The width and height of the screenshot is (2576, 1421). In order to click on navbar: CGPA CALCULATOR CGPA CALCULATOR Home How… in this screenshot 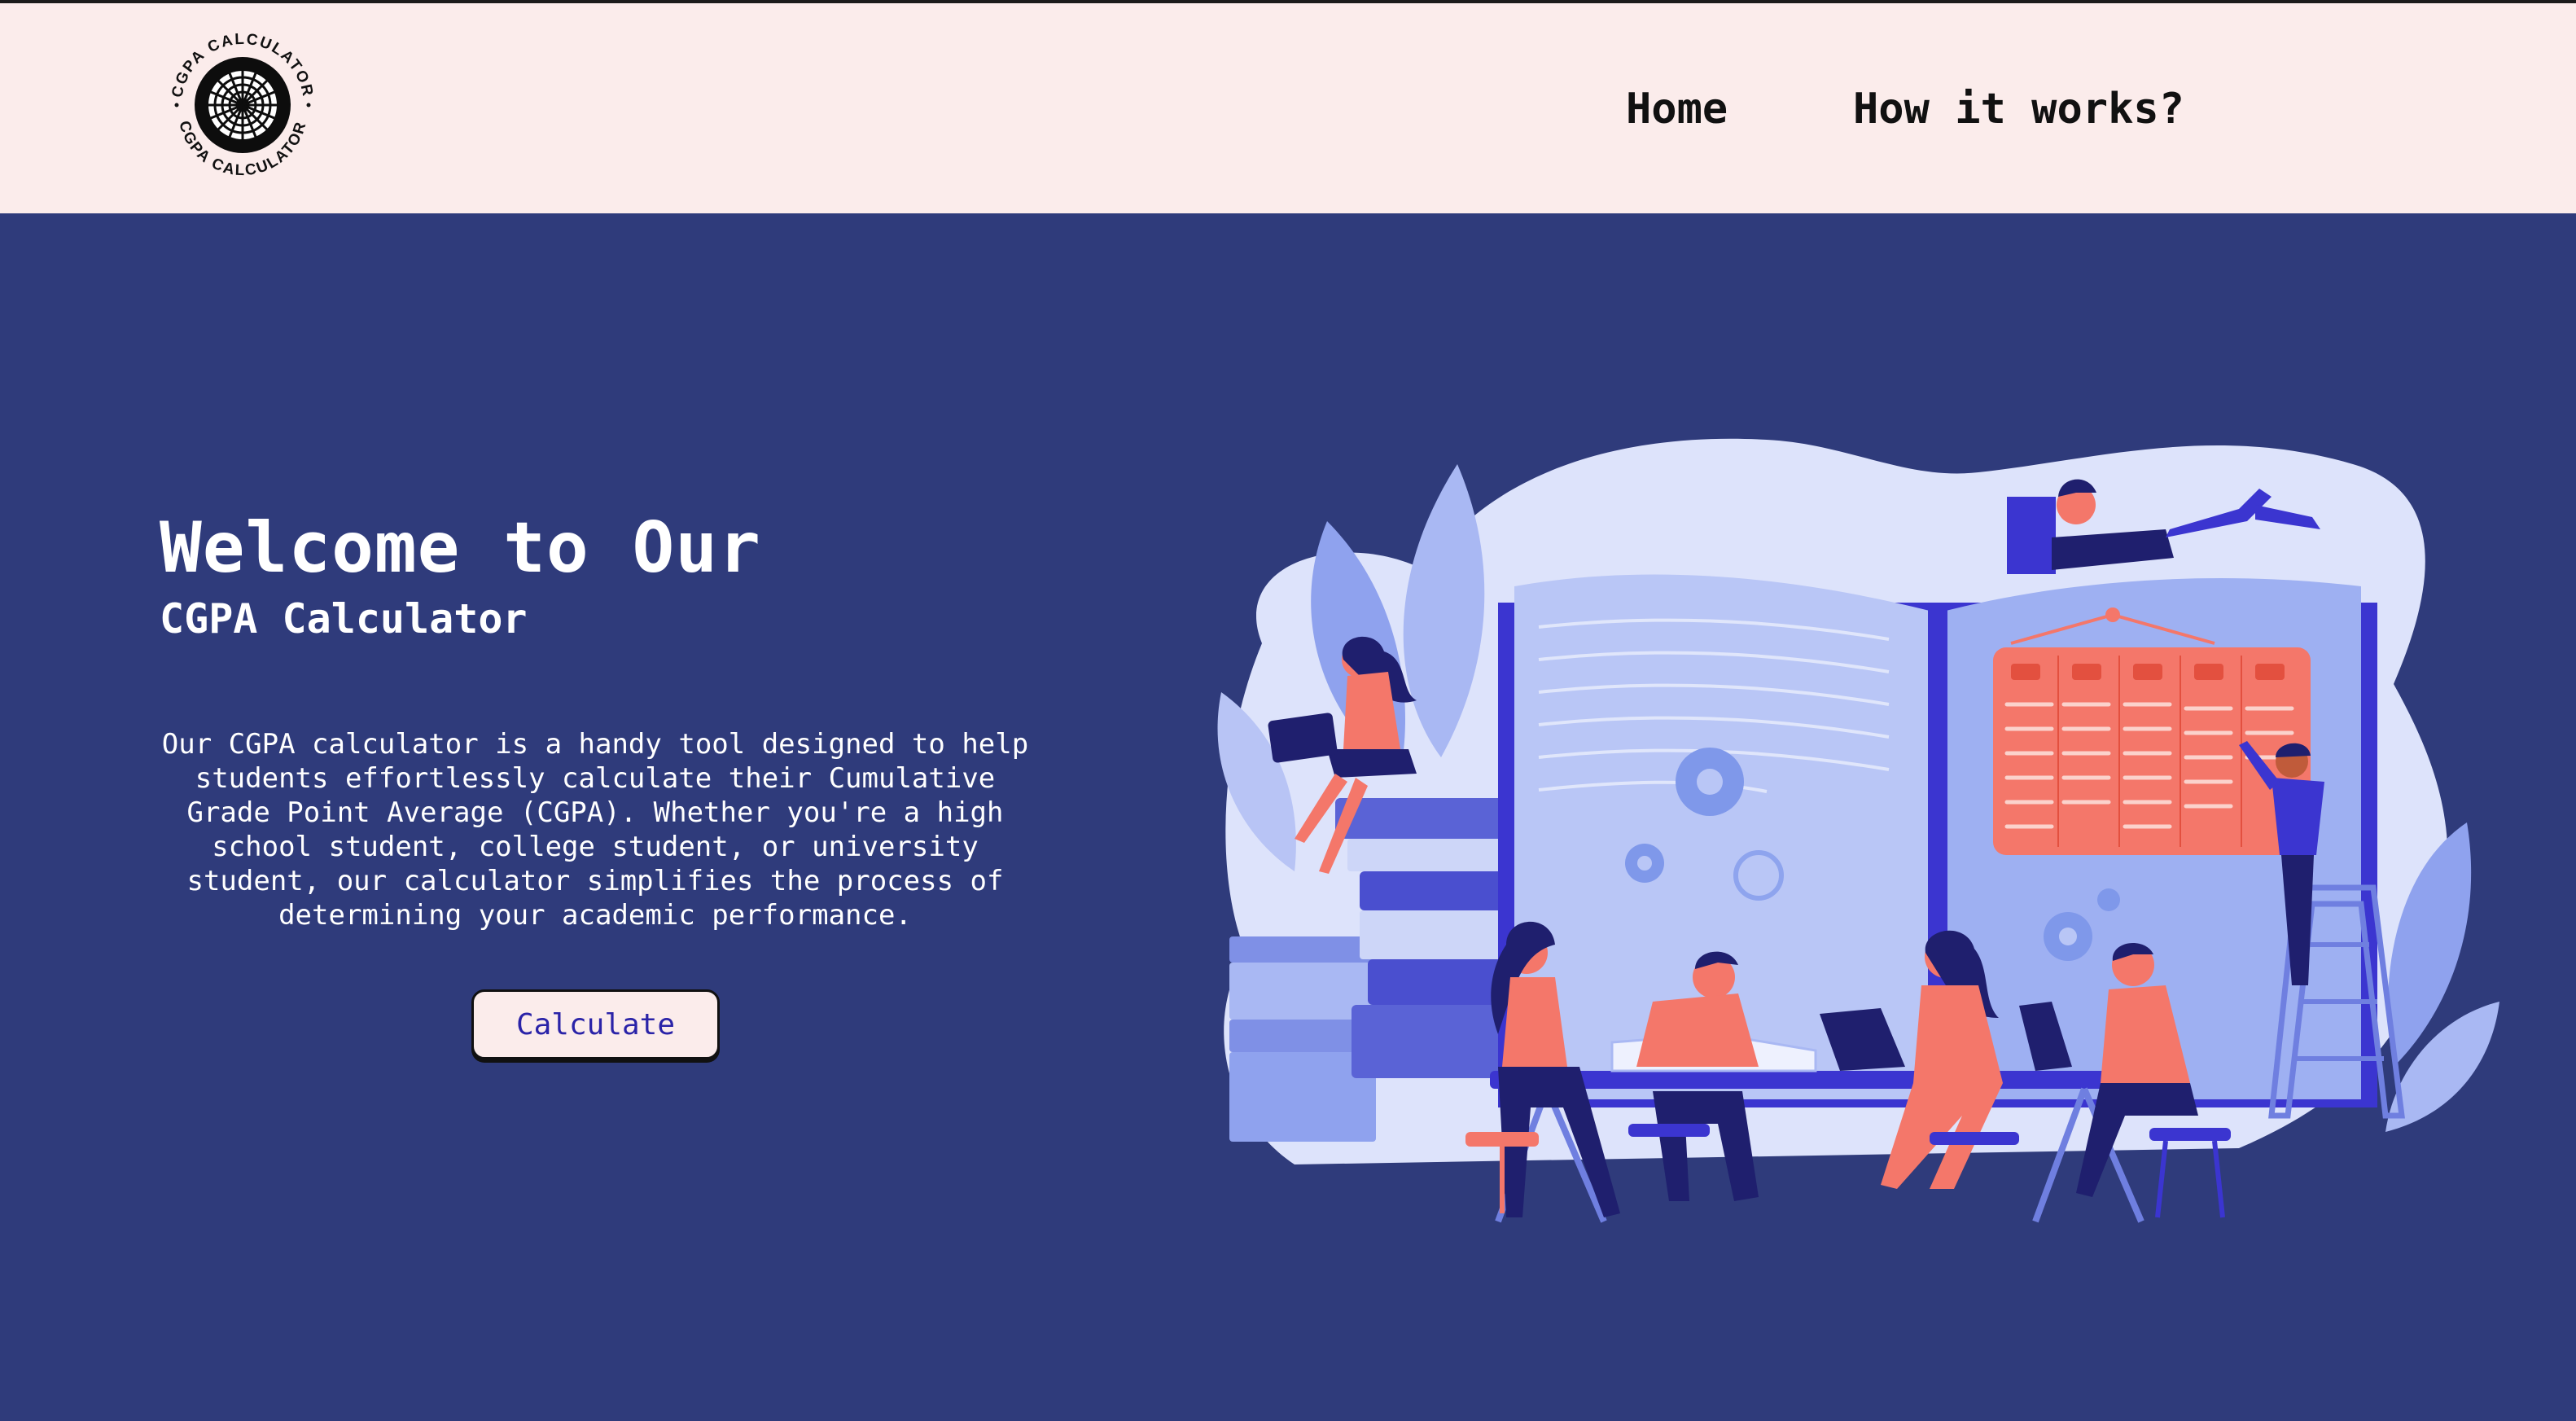, I will do `click(1288, 108)`.